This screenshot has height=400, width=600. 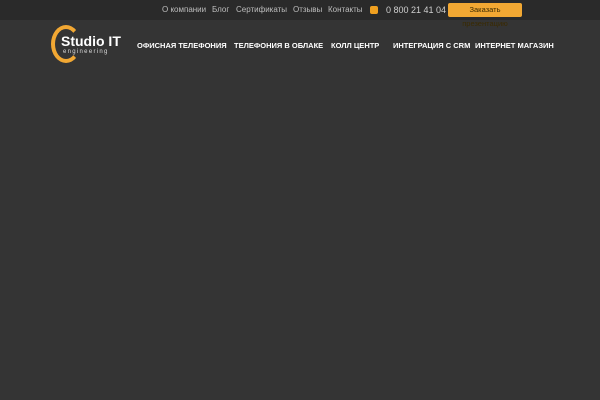 What do you see at coordinates (307, 9) in the screenshot?
I see `link-reviews: Отзывы` at bounding box center [307, 9].